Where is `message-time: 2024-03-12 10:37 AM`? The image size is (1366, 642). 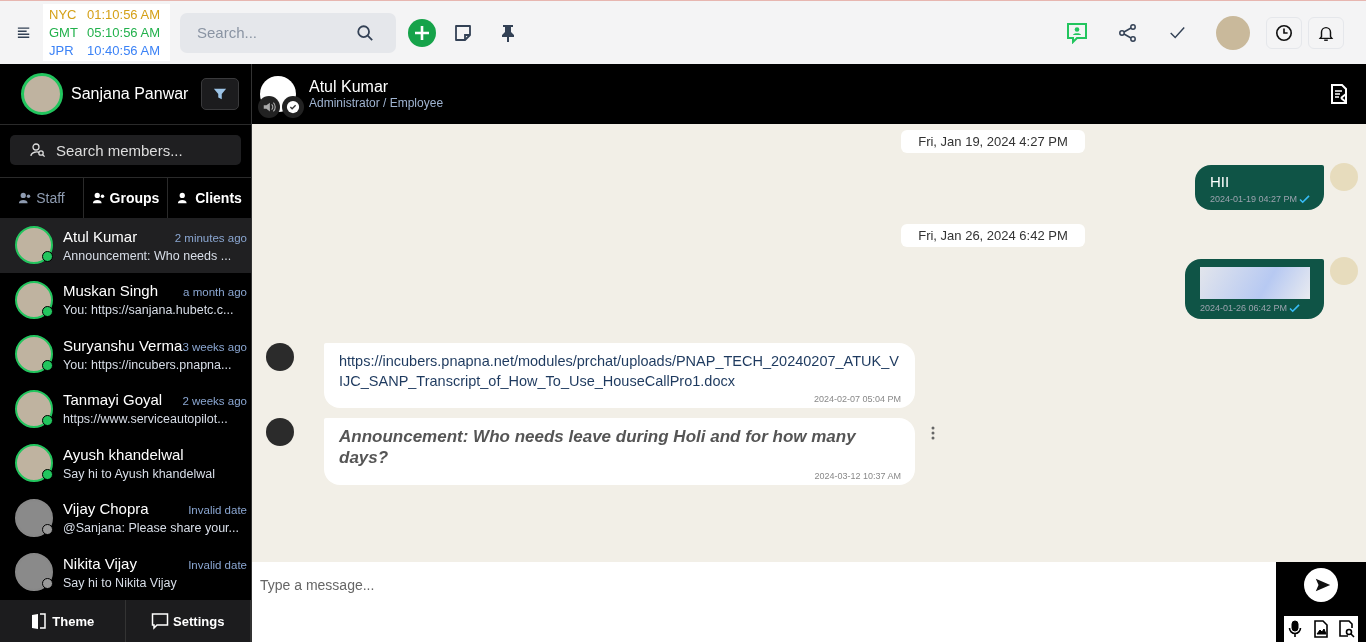 message-time: 2024-03-12 10:37 AM is located at coordinates (857, 476).